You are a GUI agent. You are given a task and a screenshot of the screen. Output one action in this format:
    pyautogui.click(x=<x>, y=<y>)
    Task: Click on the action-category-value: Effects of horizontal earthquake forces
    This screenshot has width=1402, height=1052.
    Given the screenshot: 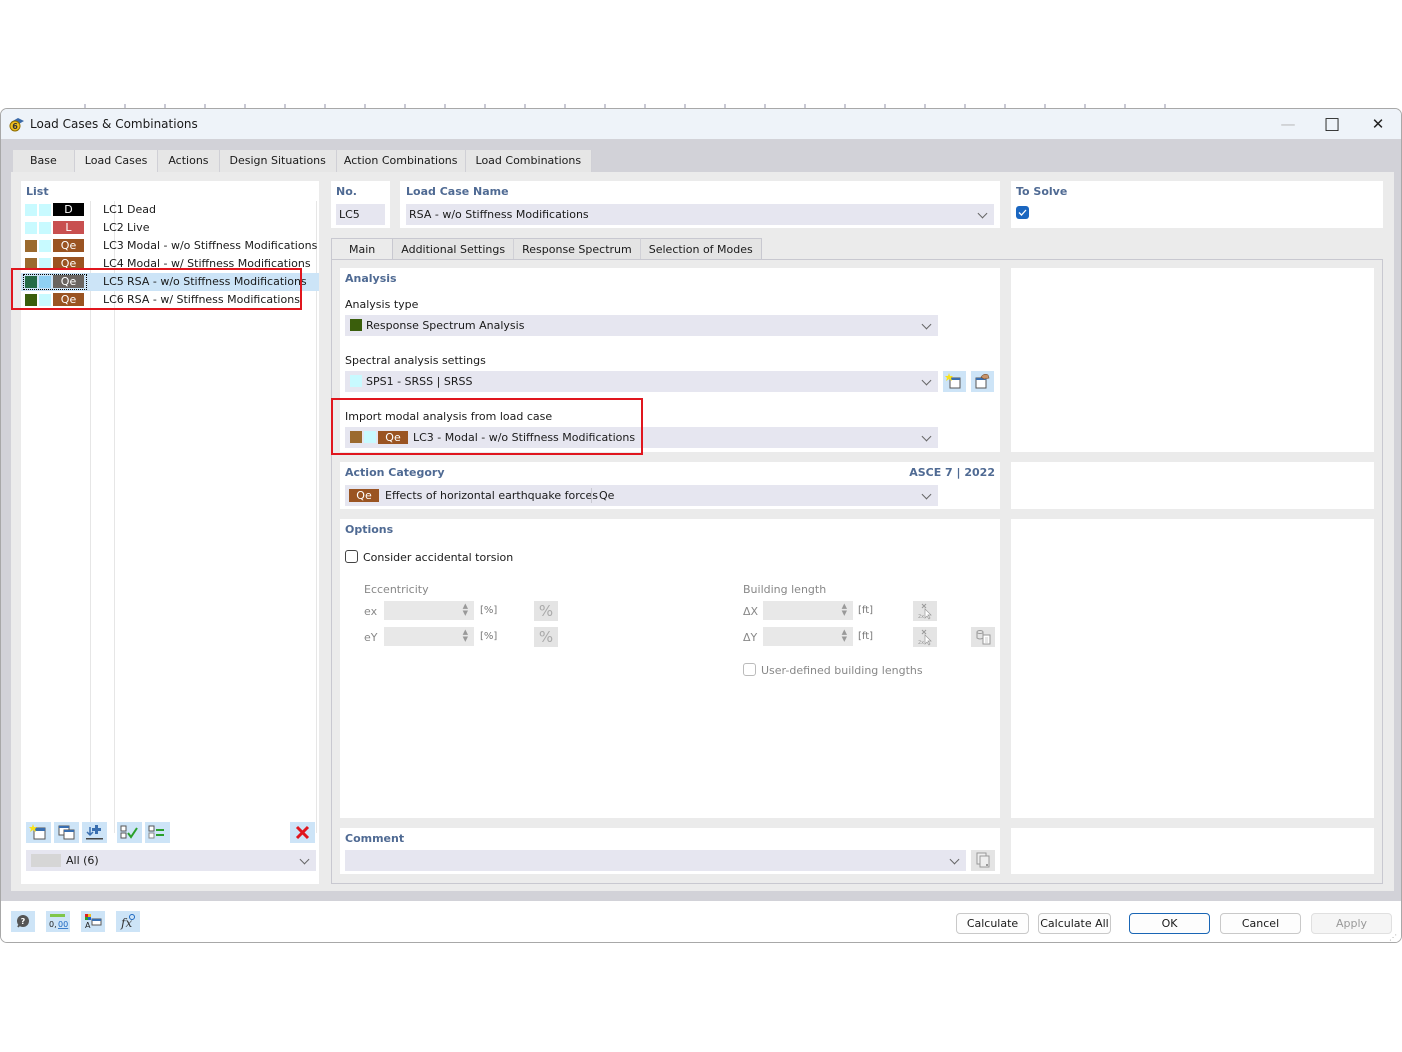 What is the action you would take?
    pyautogui.click(x=492, y=495)
    